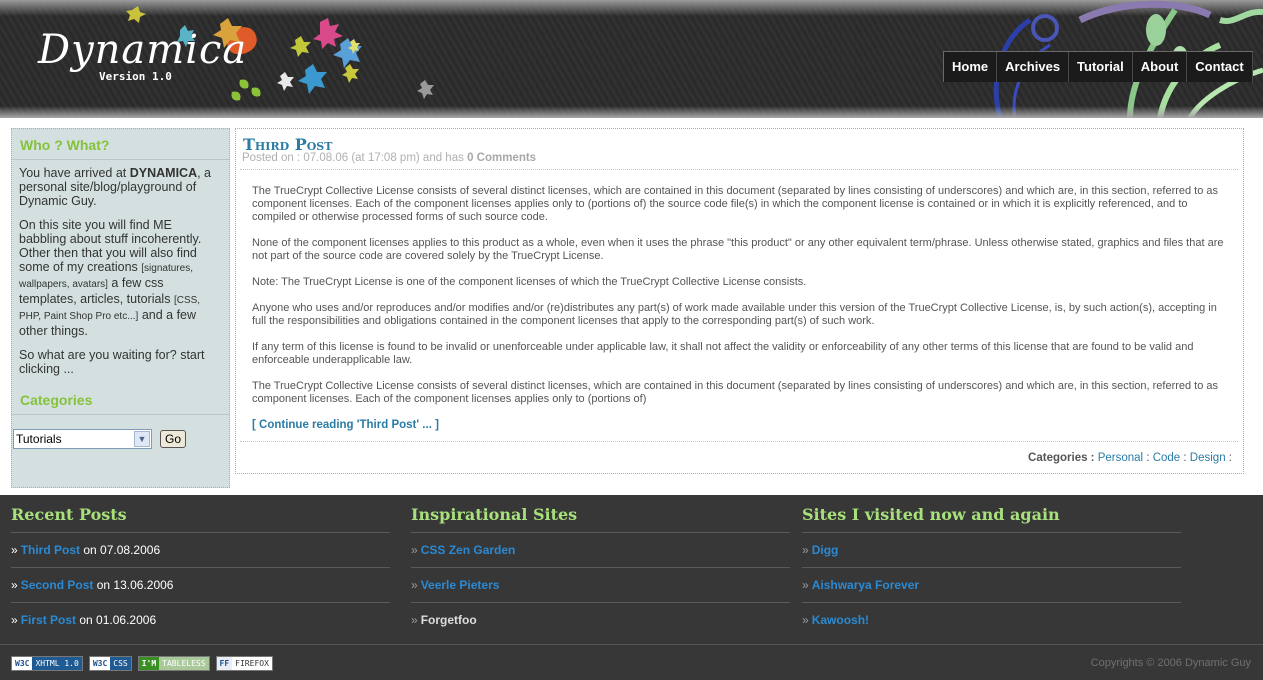  I want to click on footer-divider, so click(631, 644).